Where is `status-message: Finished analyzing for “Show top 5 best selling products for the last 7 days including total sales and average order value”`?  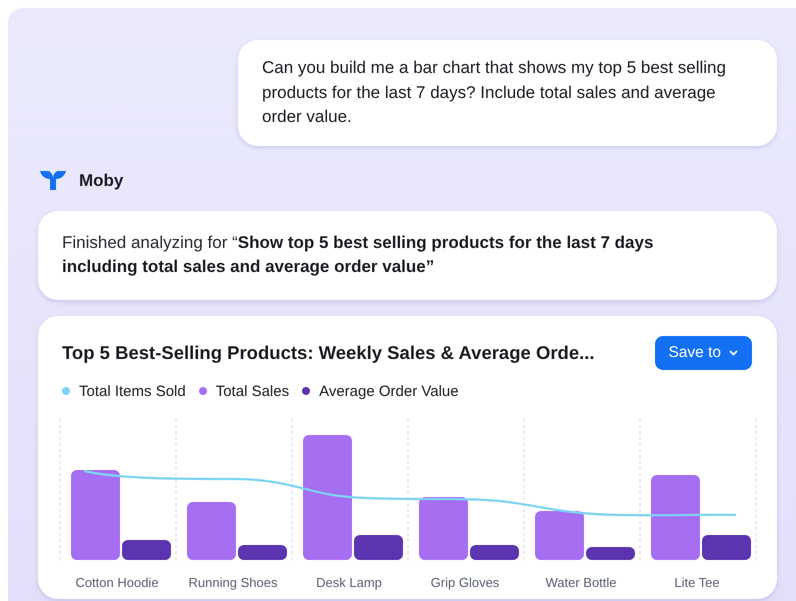
status-message: Finished analyzing for “Show top 5 best selling products for the last 7 days including total sales and average order value” is located at coordinates (407, 255).